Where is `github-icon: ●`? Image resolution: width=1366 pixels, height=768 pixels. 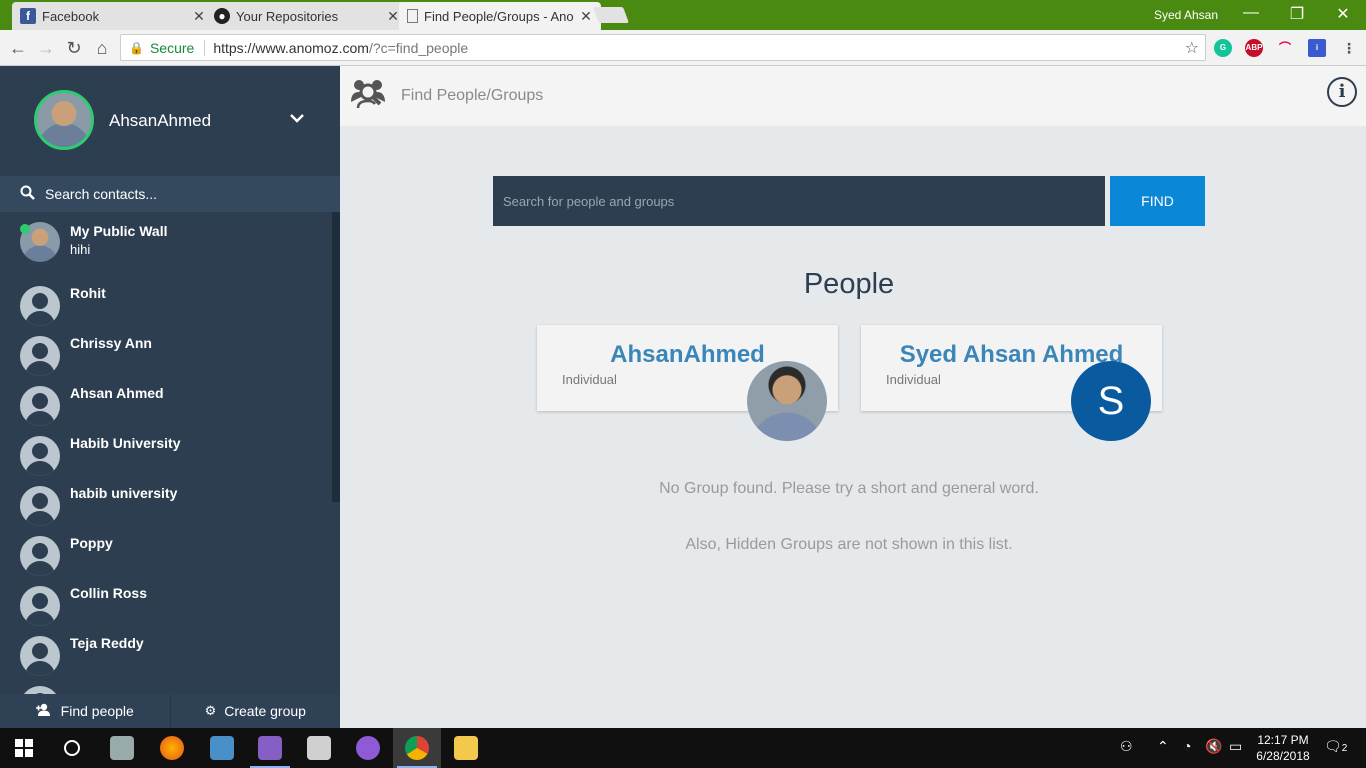
github-icon: ● is located at coordinates (222, 16).